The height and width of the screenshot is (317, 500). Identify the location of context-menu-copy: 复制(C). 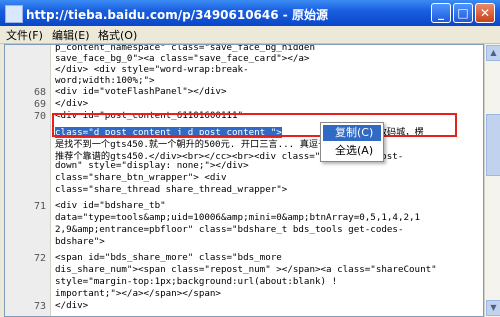
(352, 133).